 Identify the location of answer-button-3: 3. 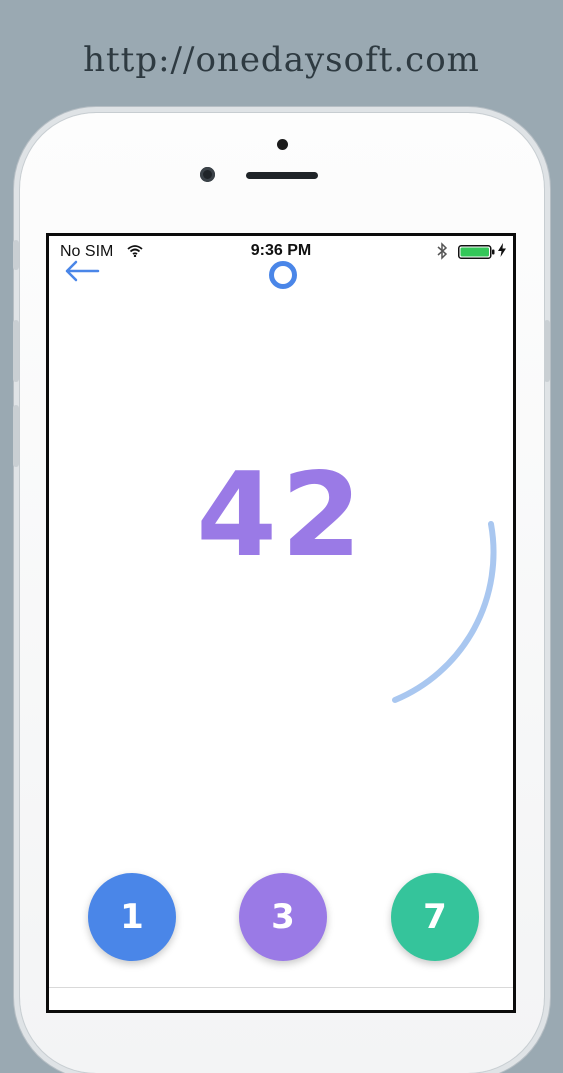
(283, 917).